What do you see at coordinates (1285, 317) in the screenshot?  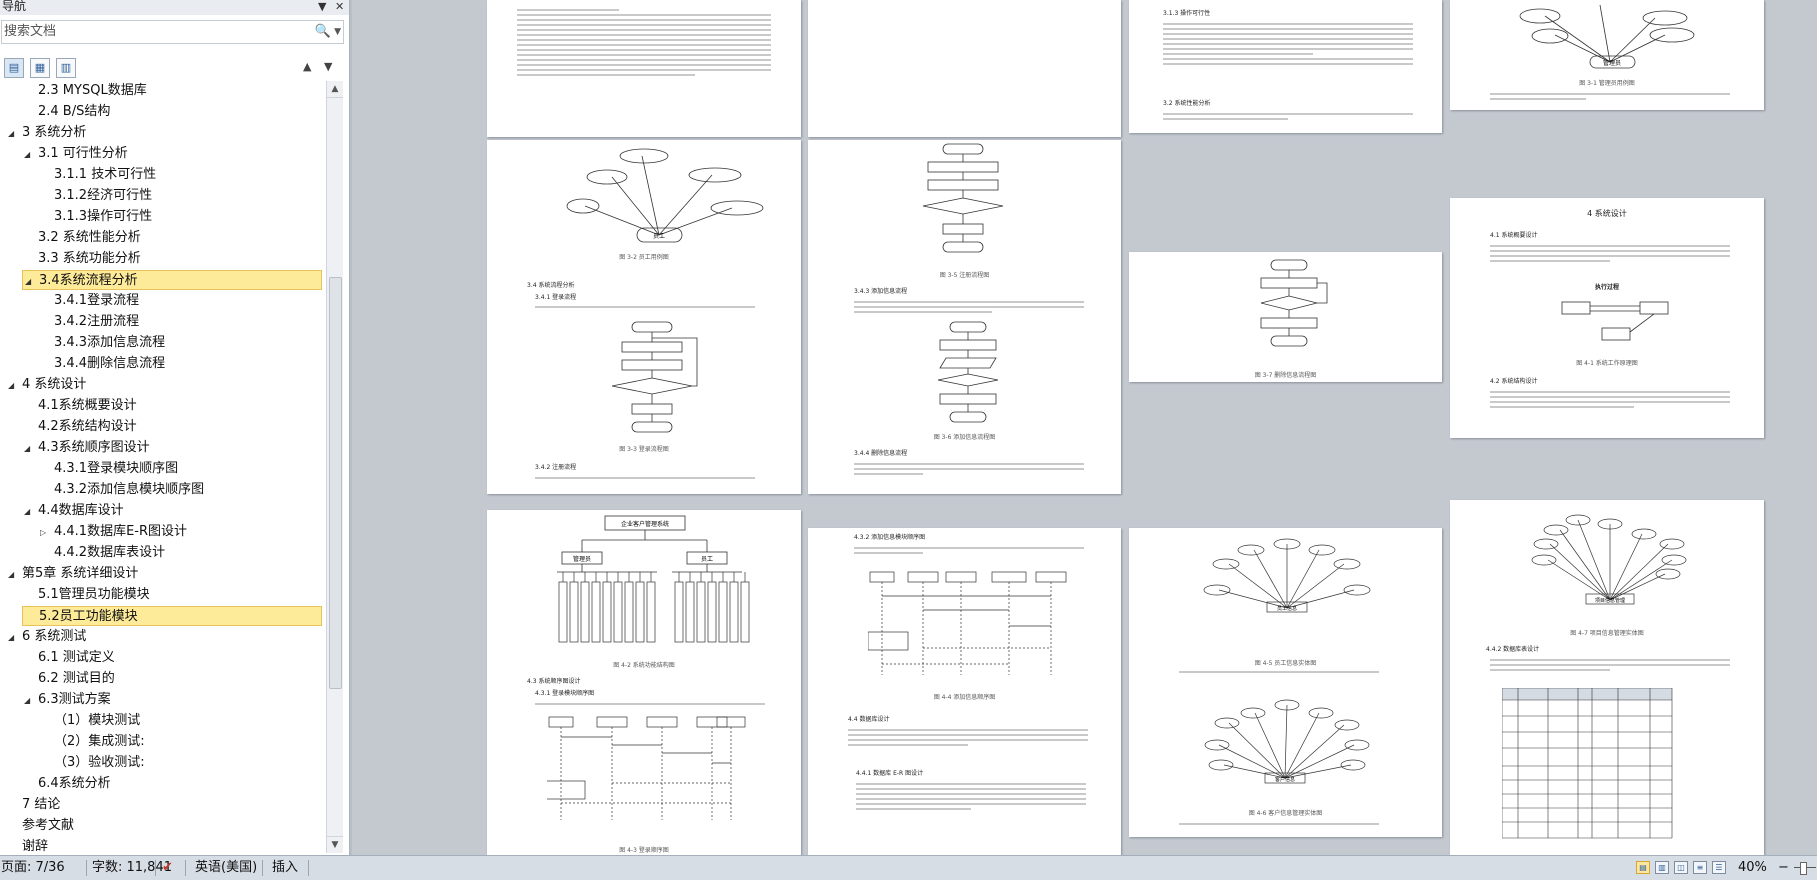 I see `page-thumb-7: 图 3-7 删除信息流程图` at bounding box center [1285, 317].